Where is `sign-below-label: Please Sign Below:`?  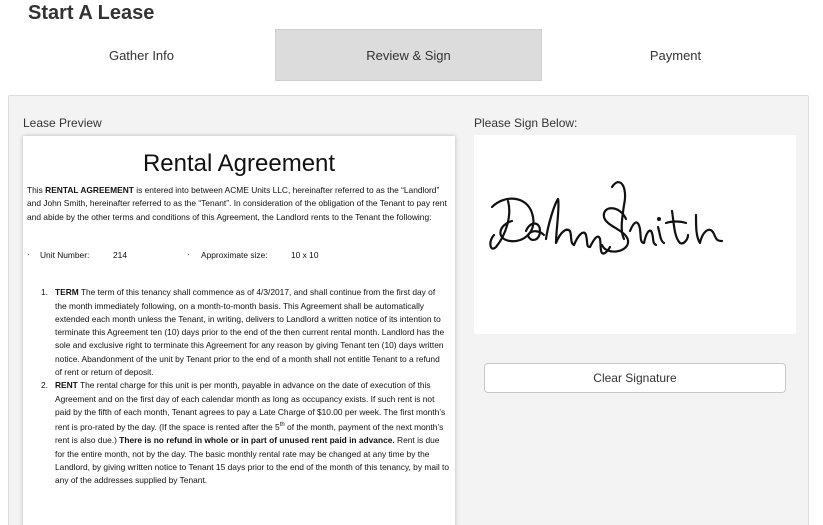
sign-below-label: Please Sign Below: is located at coordinates (526, 123).